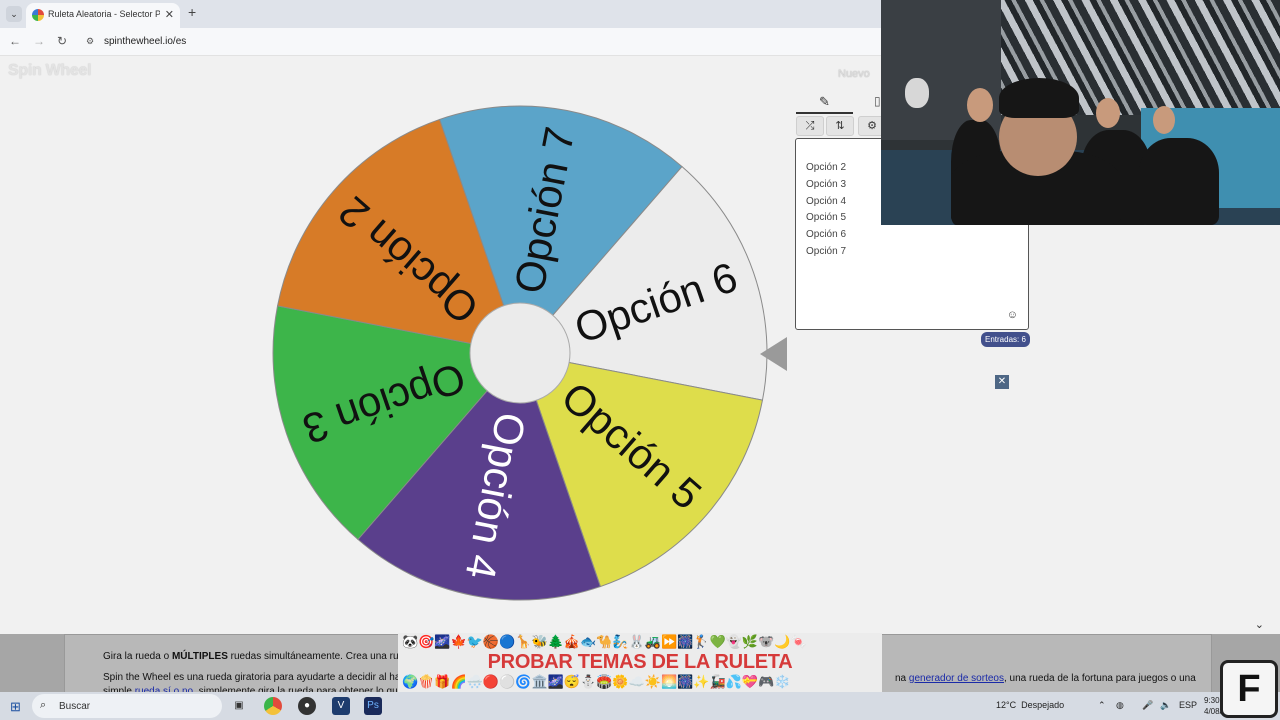 This screenshot has width=1280, height=720. What do you see at coordinates (826, 184) in the screenshot?
I see `entry-line: Opción 3` at bounding box center [826, 184].